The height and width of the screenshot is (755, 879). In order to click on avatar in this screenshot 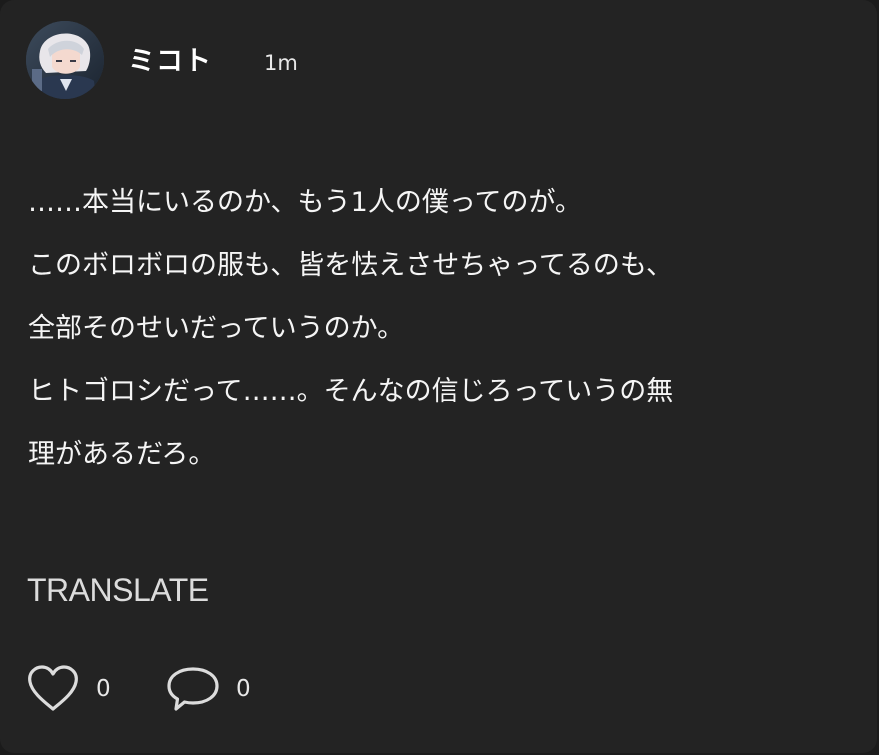, I will do `click(65, 60)`.